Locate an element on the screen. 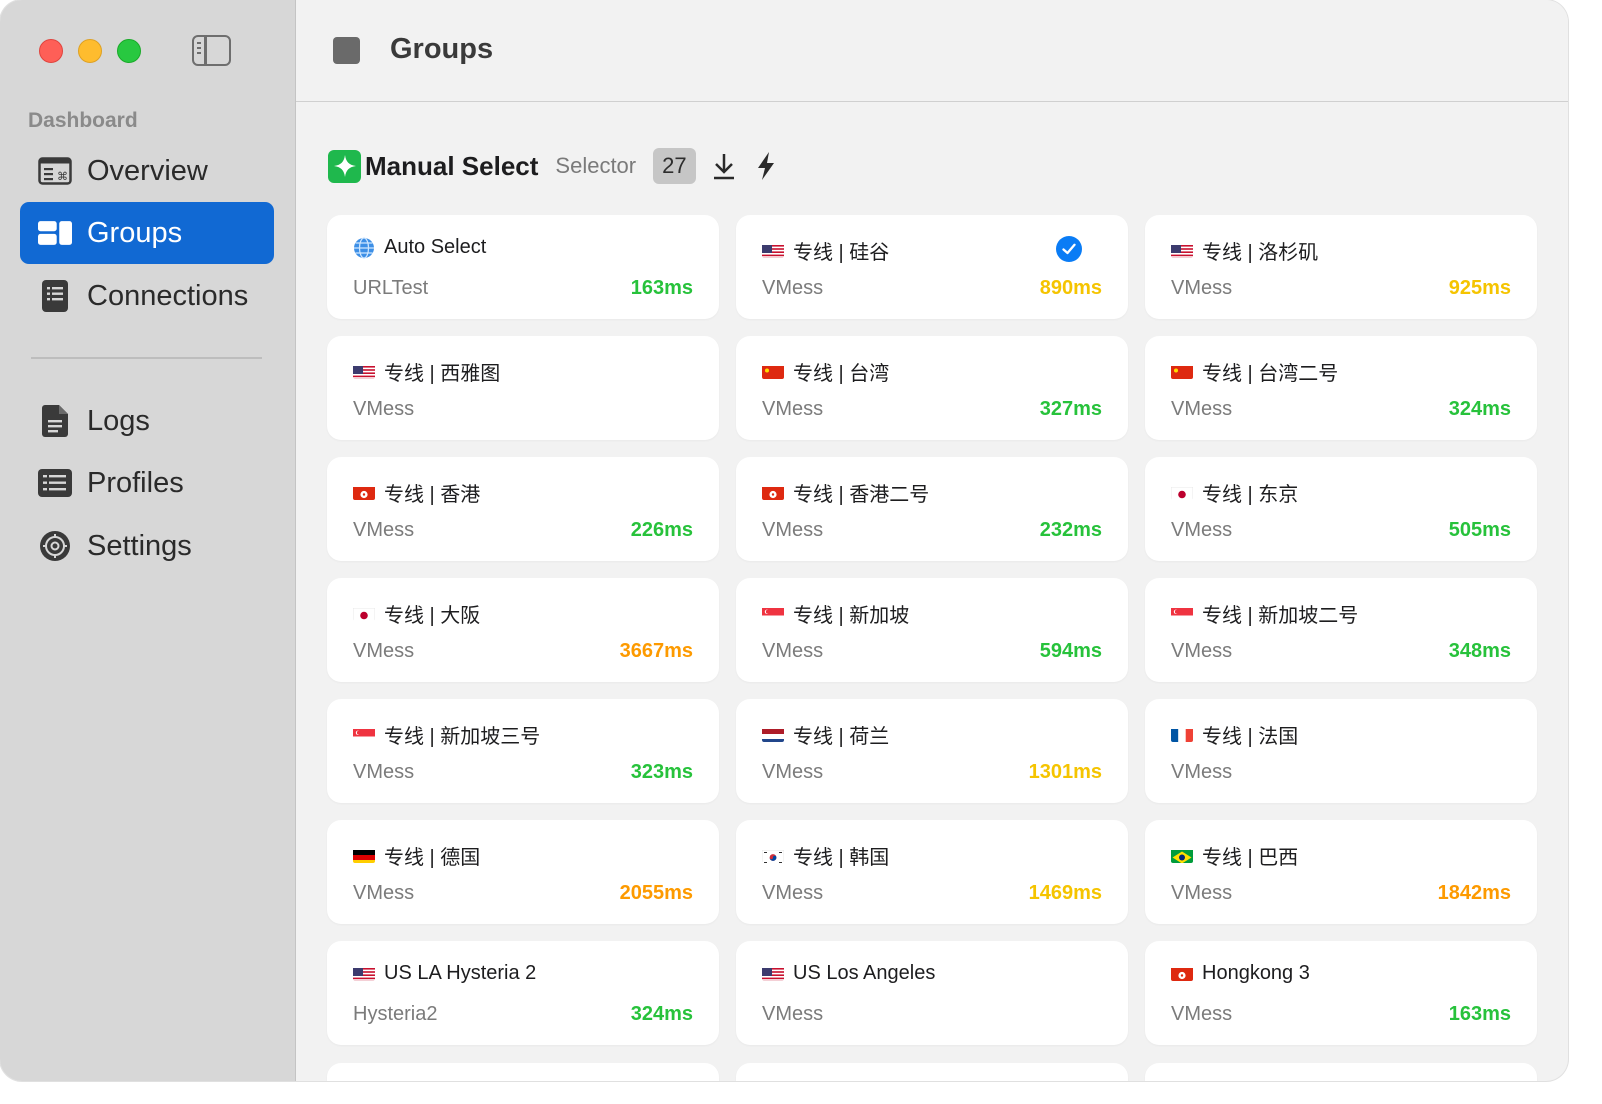 This screenshot has width=1602, height=1104. flag-br-icon is located at coordinates (1182, 855).